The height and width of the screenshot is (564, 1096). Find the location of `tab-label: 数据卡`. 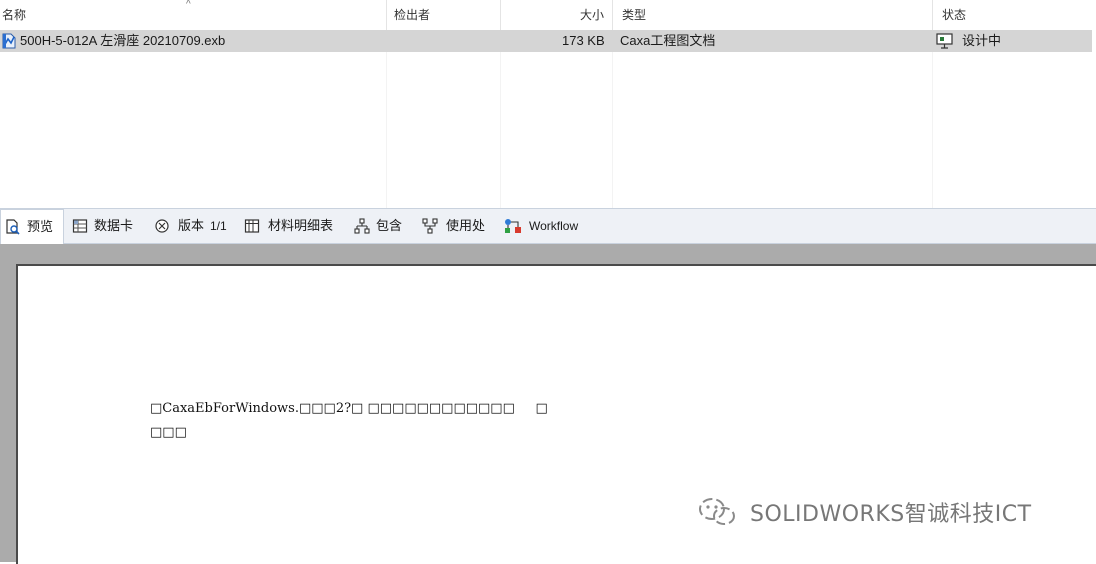

tab-label: 数据卡 is located at coordinates (114, 225).